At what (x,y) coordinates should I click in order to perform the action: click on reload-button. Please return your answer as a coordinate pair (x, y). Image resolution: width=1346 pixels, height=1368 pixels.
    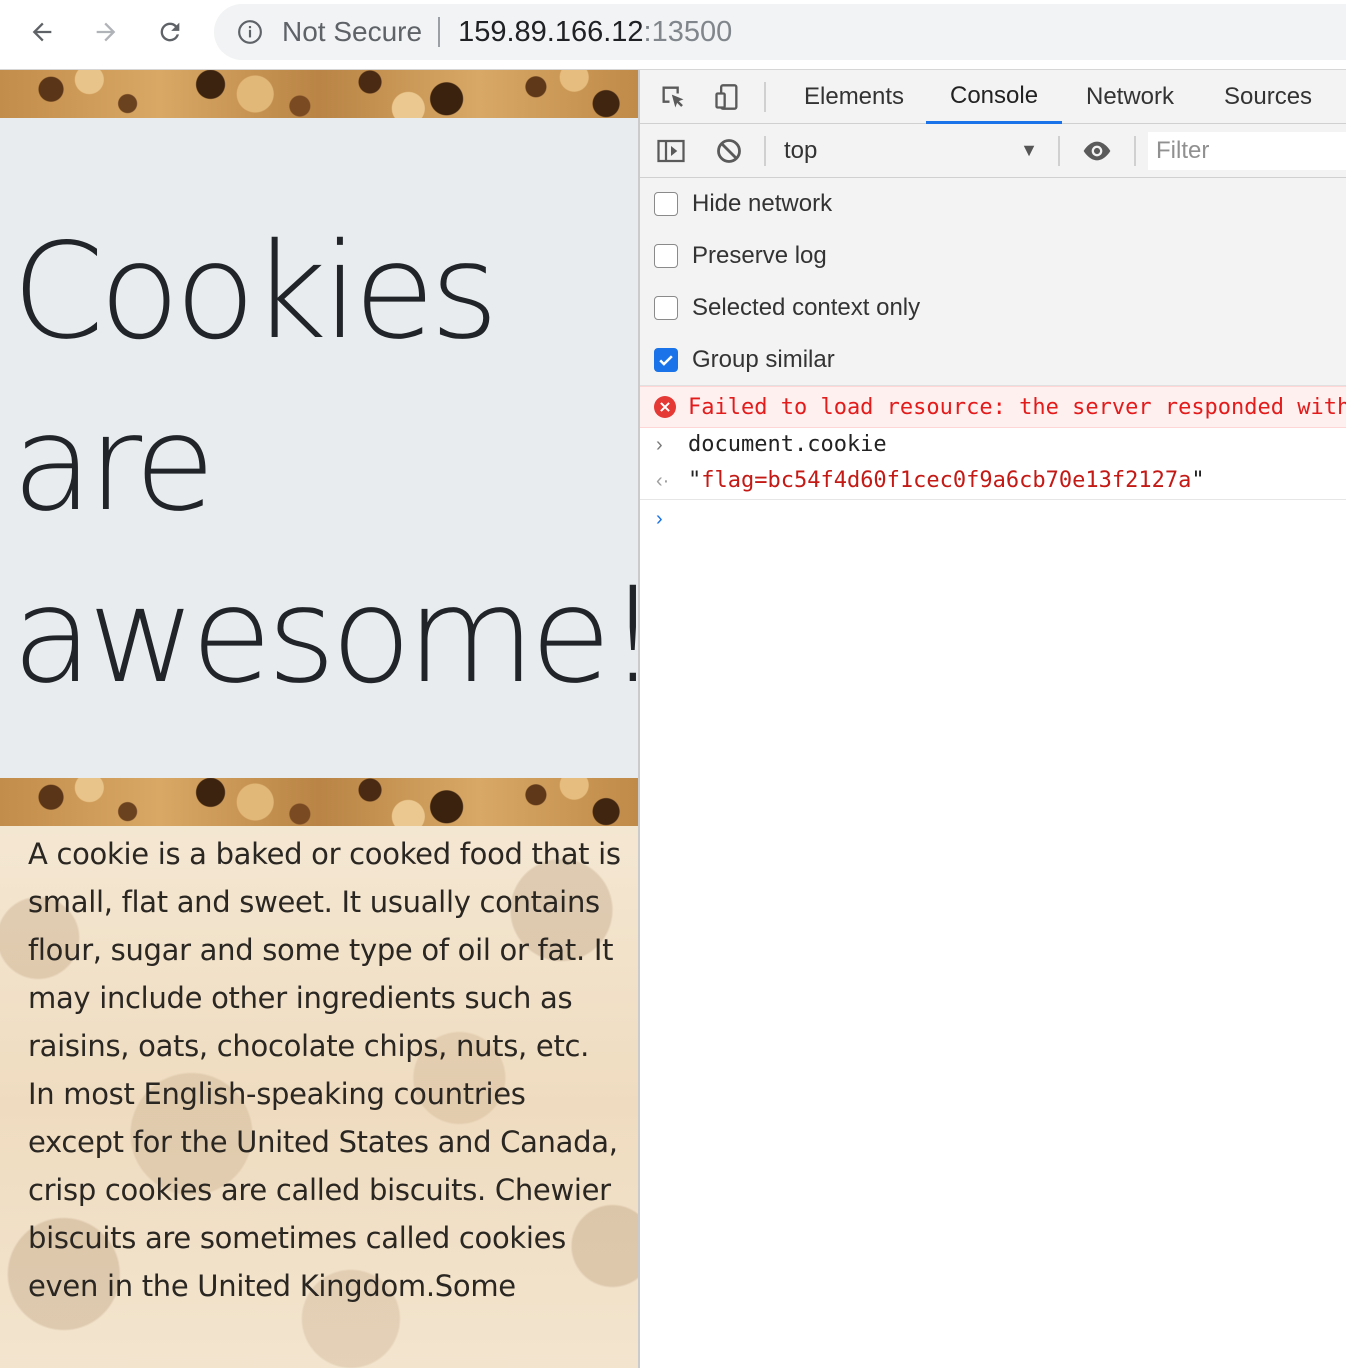
    Looking at the image, I should click on (170, 32).